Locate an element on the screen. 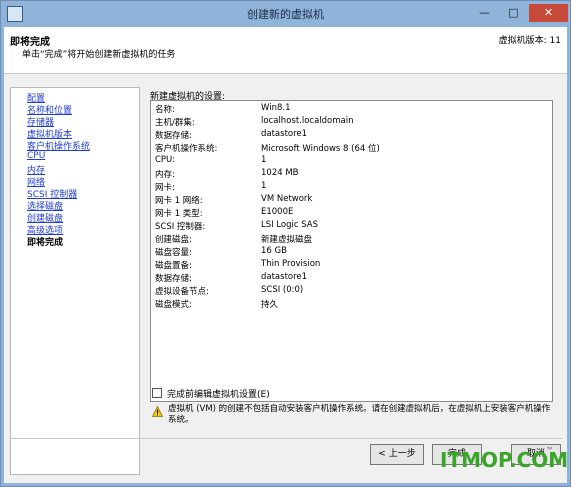  wizard-header: 即将完成 单击“完成”将开始创建新虚拟机的任务 虚拟机版本: 11 is located at coordinates (285, 50).